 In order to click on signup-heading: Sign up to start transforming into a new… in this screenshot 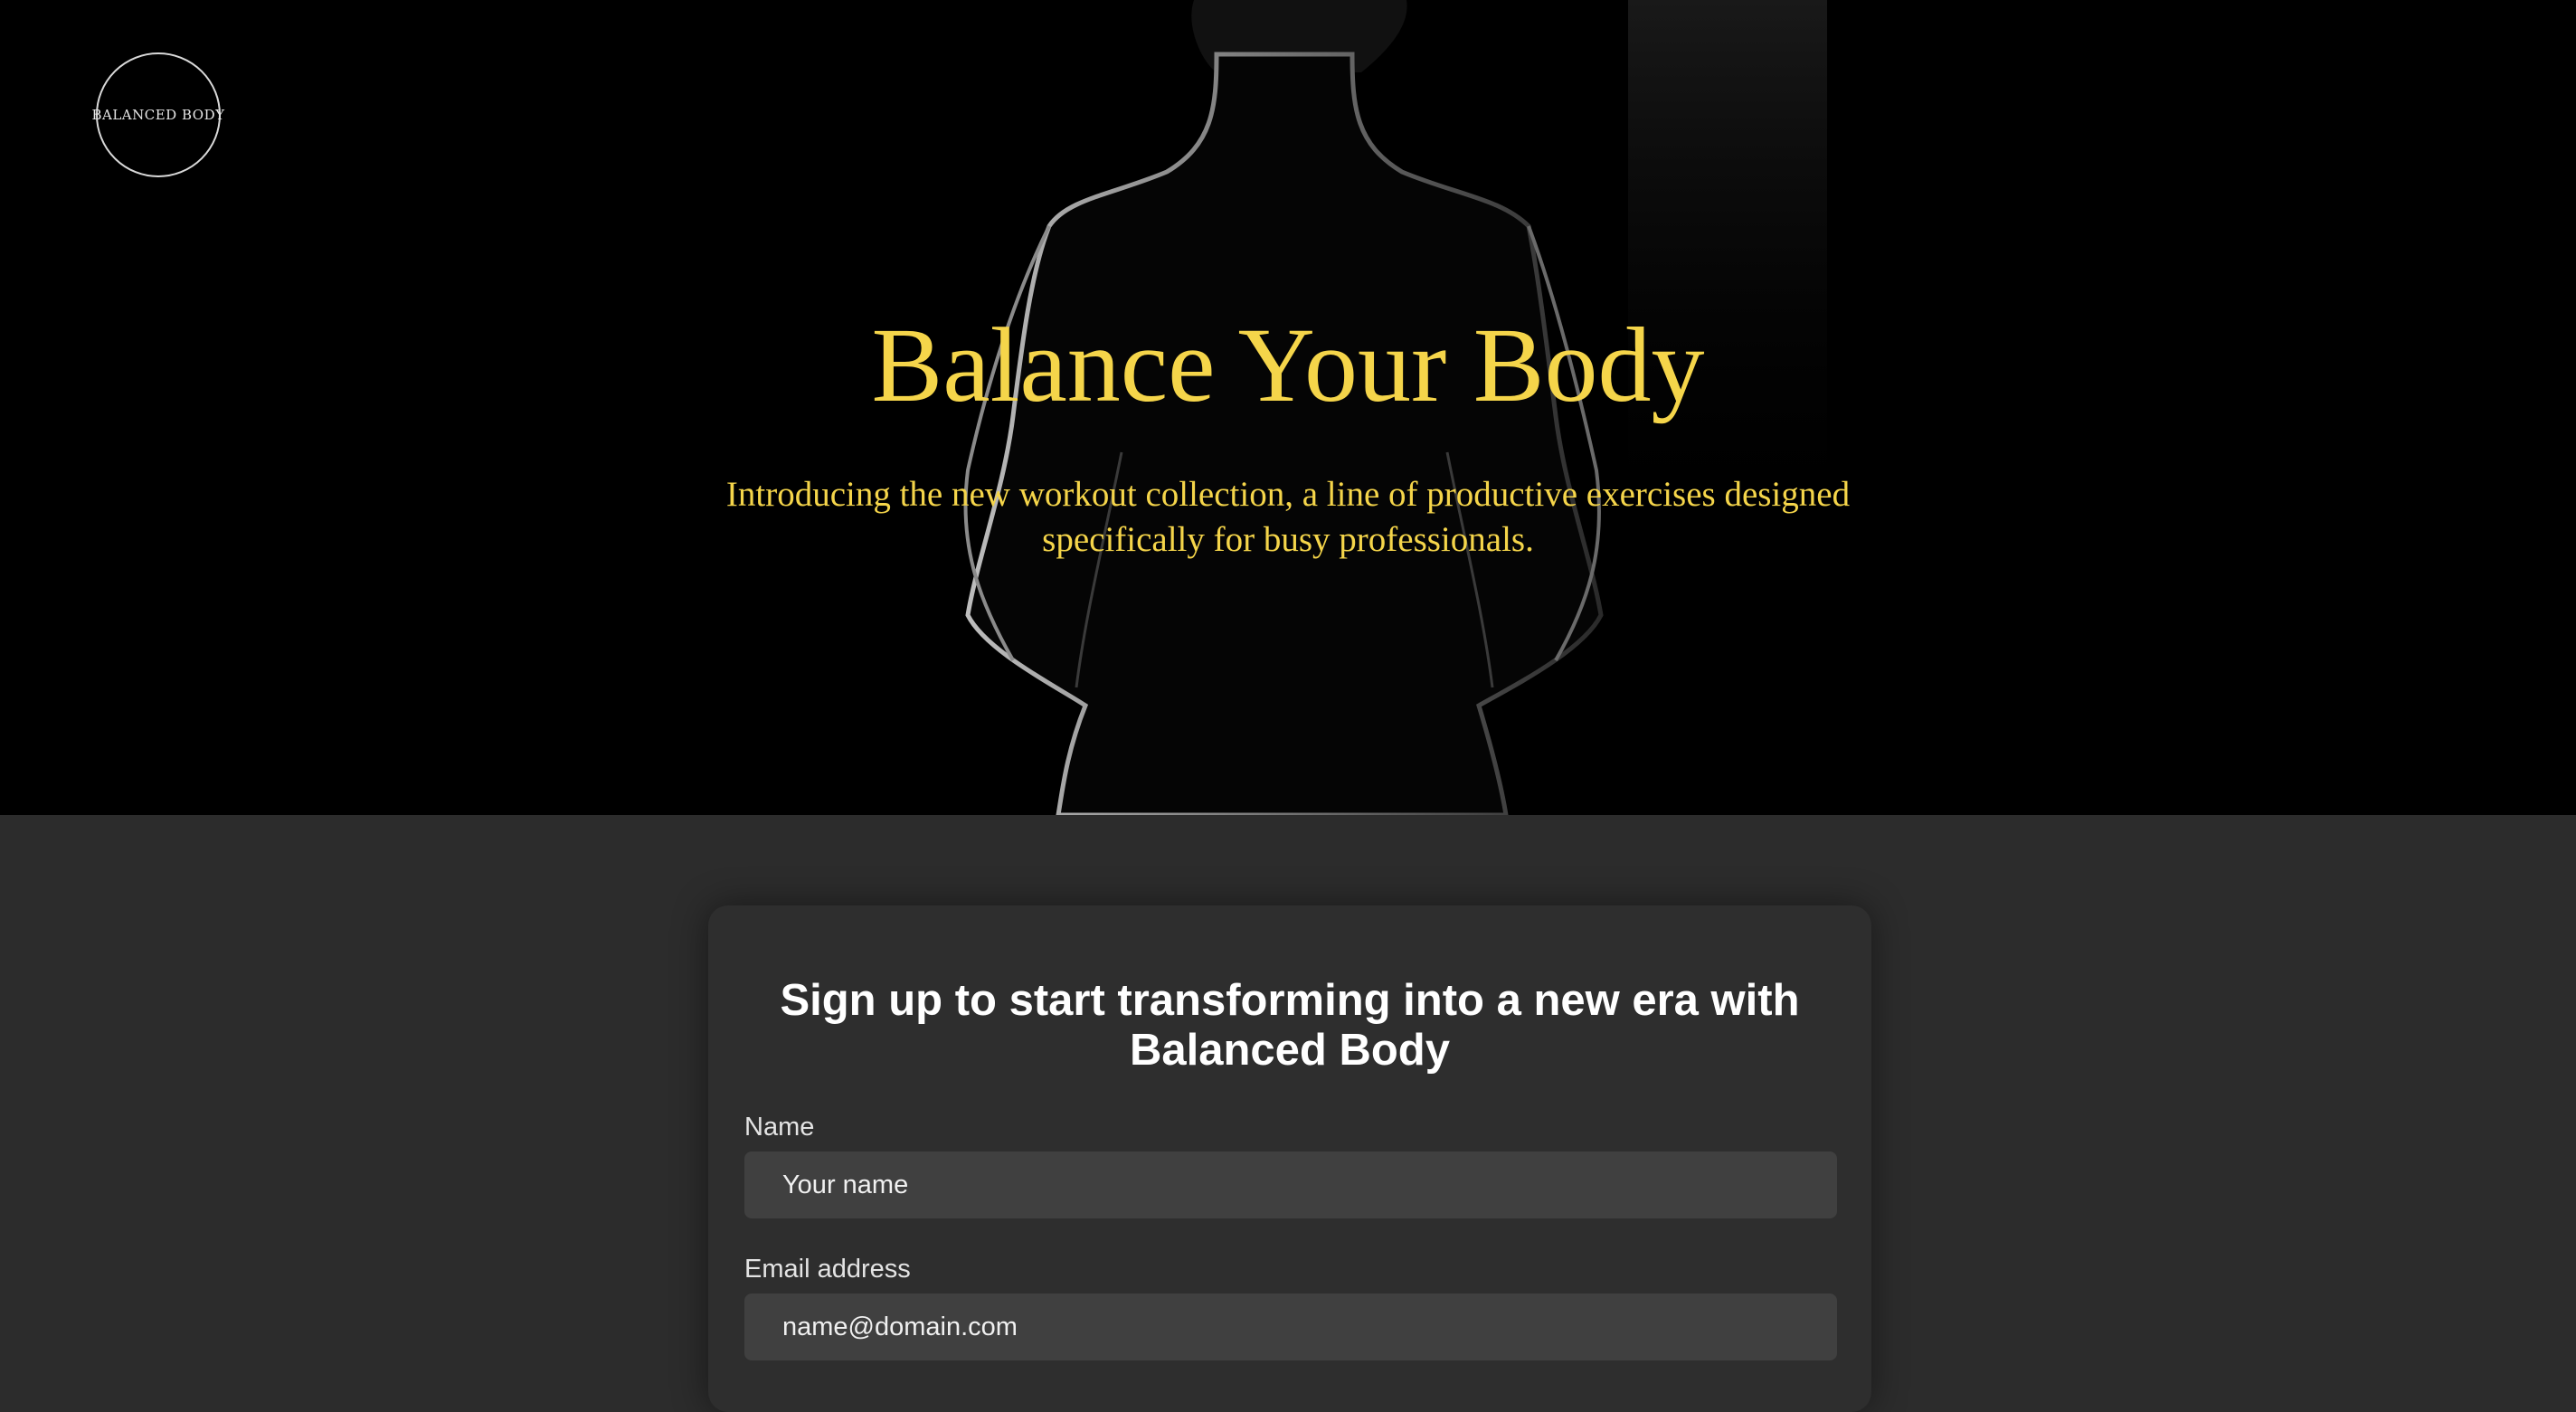, I will do `click(1290, 1025)`.